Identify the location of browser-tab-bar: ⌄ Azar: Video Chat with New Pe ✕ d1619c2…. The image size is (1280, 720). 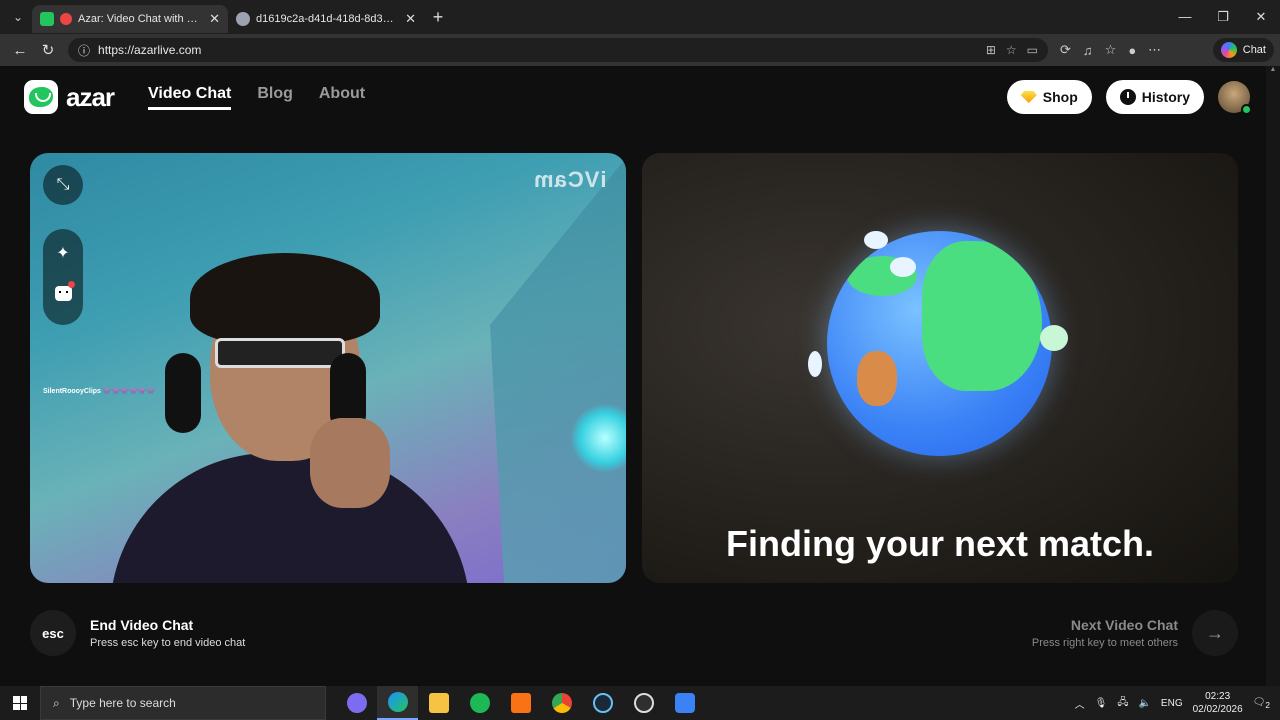
(640, 17).